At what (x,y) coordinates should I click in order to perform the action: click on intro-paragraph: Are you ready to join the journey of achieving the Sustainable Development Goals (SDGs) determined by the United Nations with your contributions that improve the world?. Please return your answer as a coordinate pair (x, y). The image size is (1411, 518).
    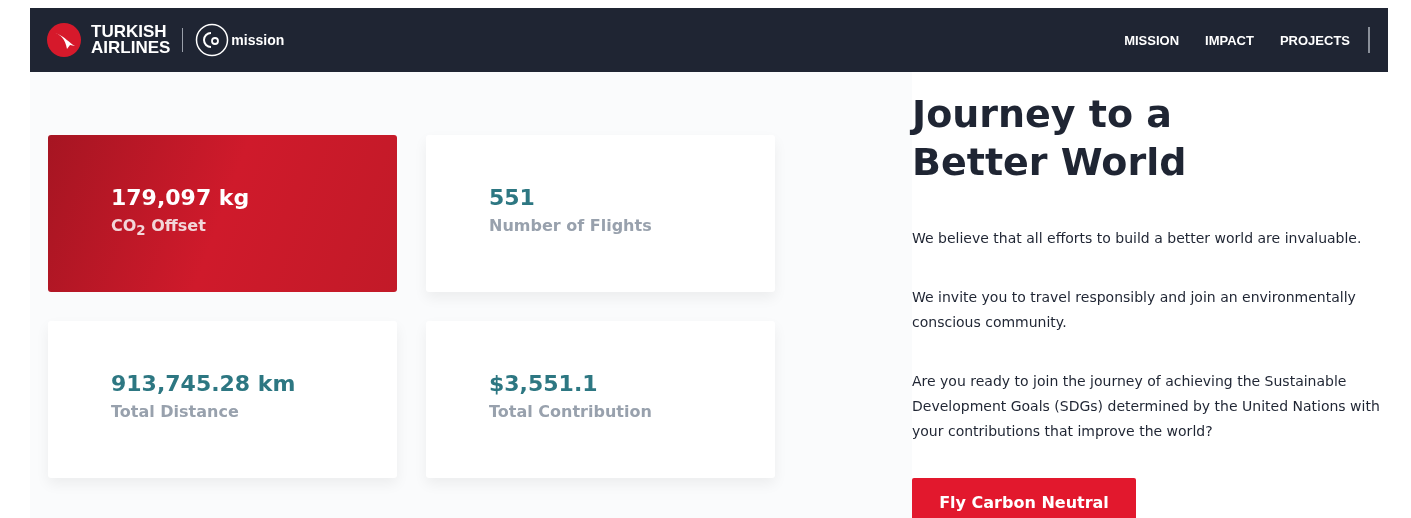
    Looking at the image, I should click on (1146, 406).